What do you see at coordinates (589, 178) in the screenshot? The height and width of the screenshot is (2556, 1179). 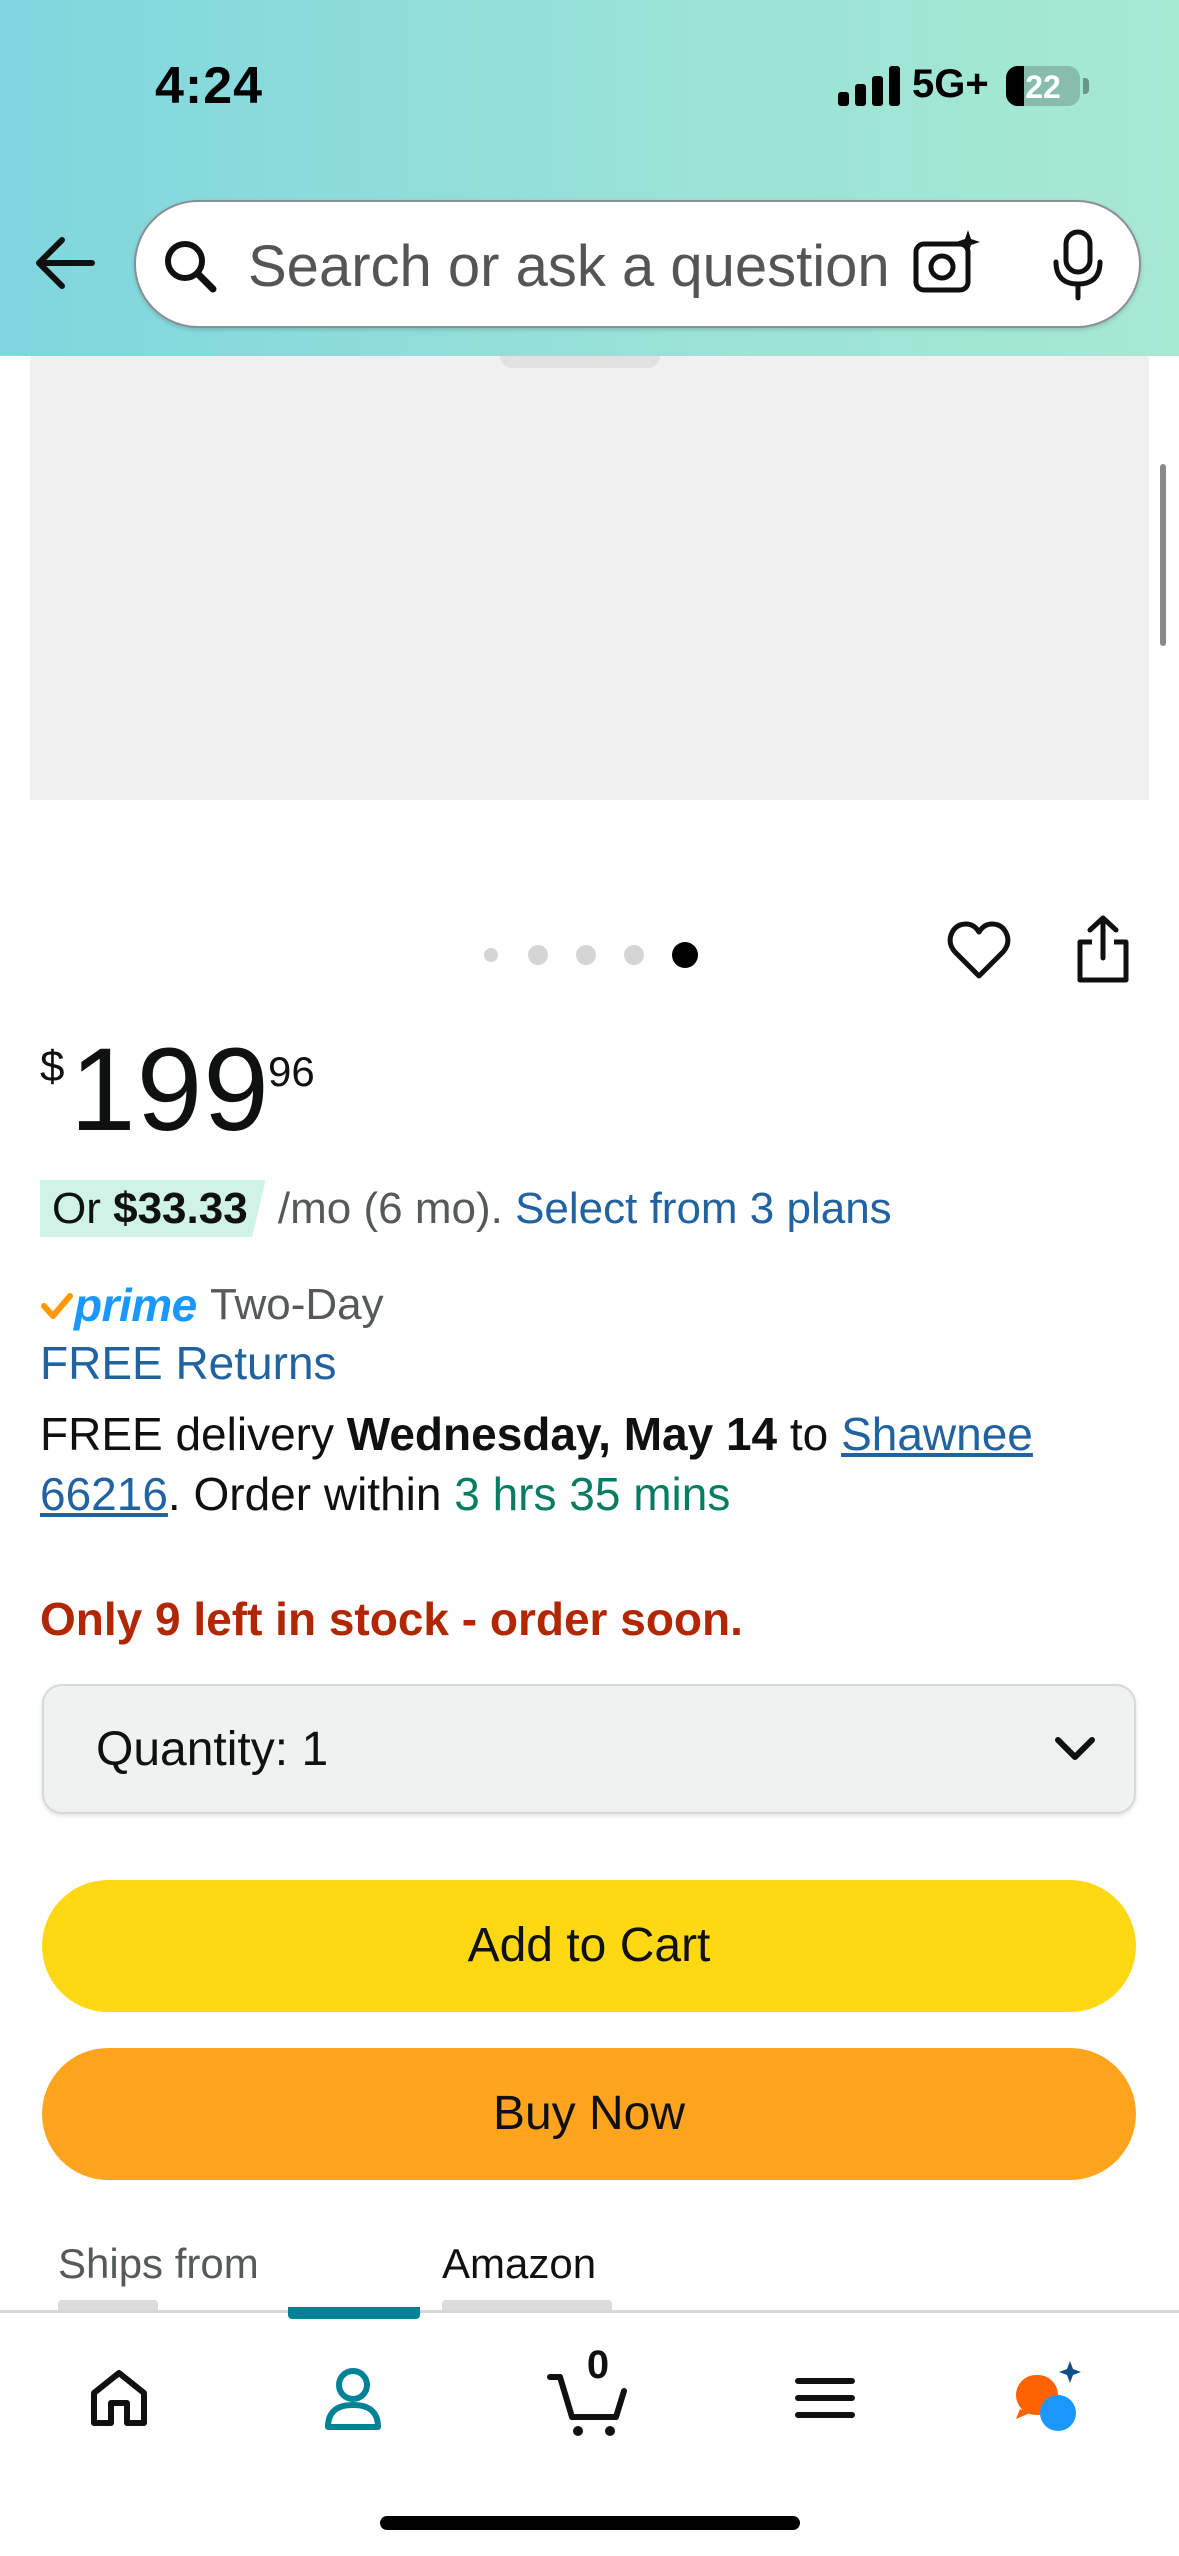 I see `top-header: 4:24 5G+ 22` at bounding box center [589, 178].